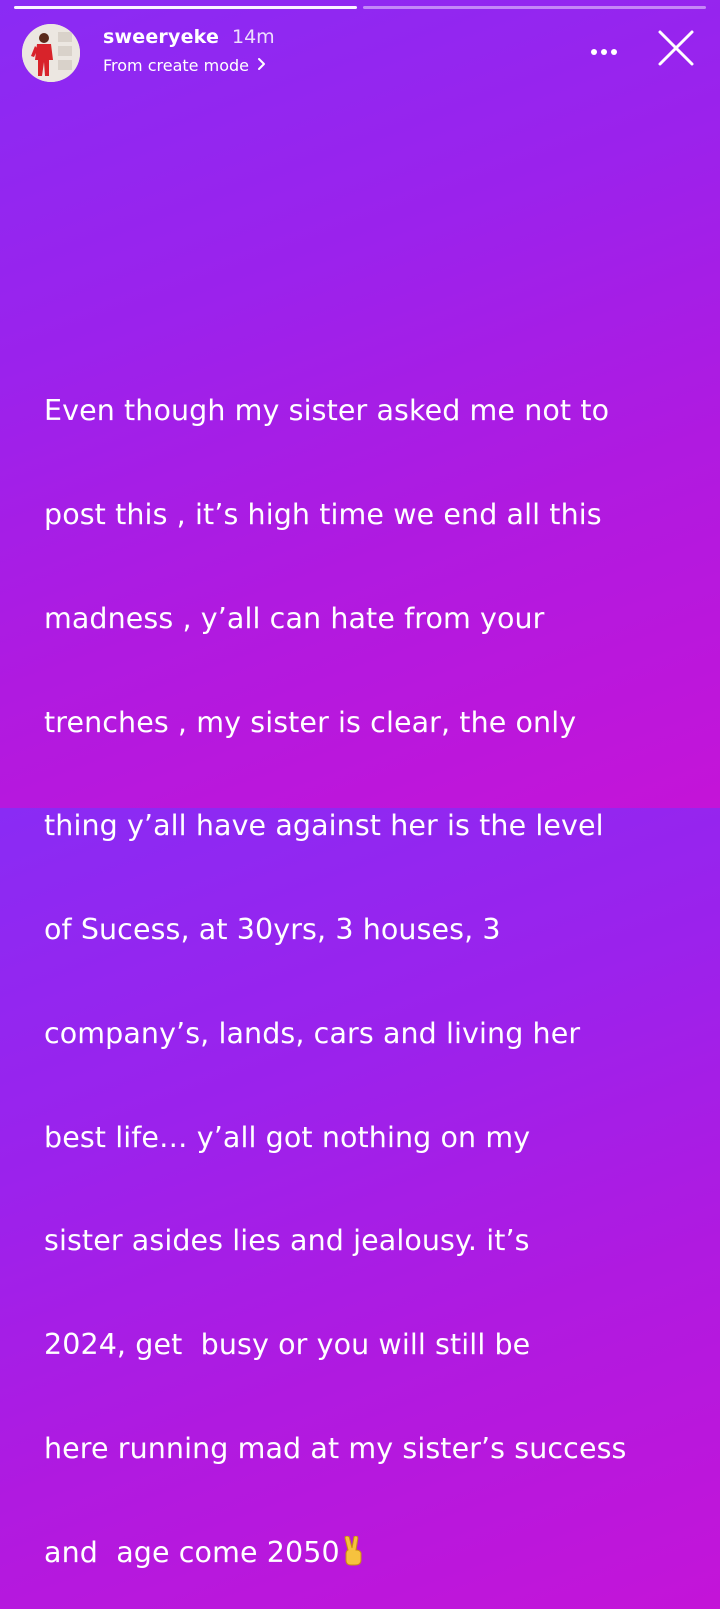  I want to click on story-text-line: madness , y’all can hate from your, so click(294, 618).